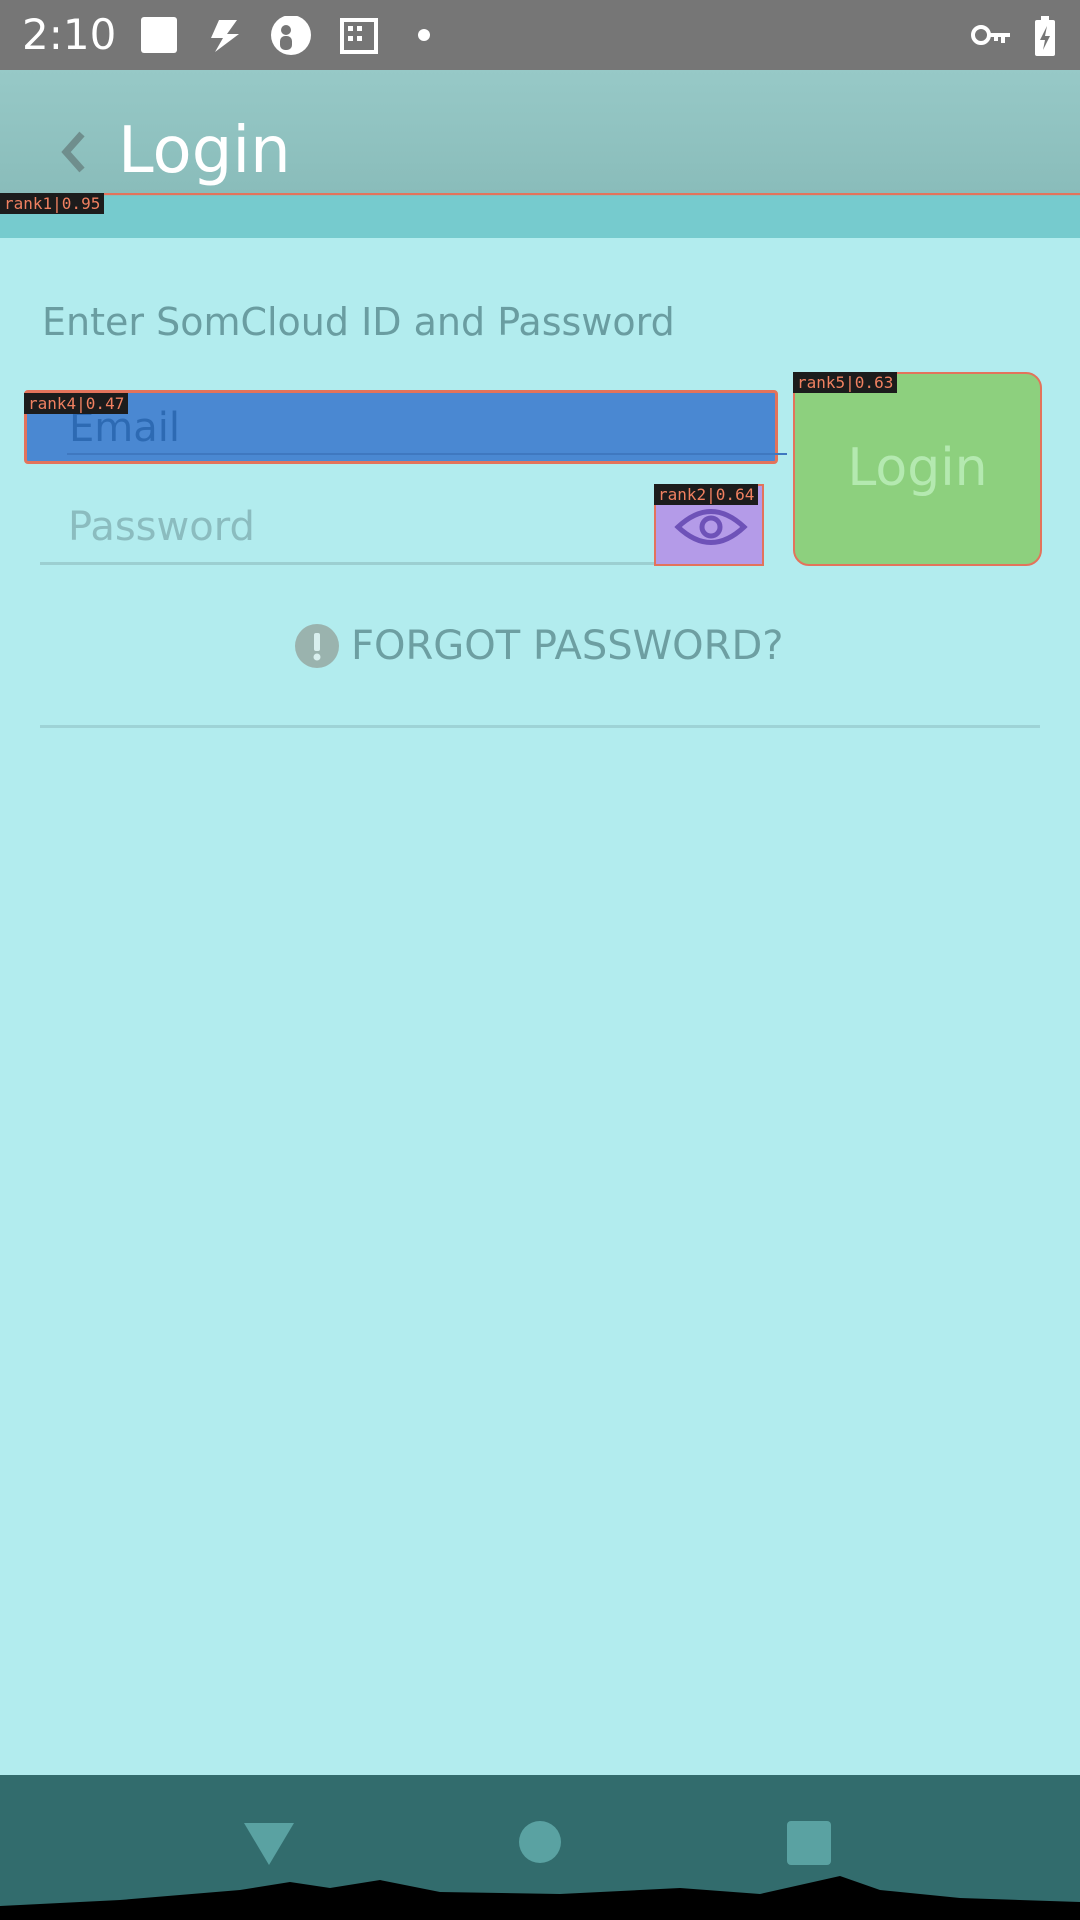 Image resolution: width=1080 pixels, height=1920 pixels. What do you see at coordinates (52, 203) in the screenshot?
I see `overlay-tag-rank1: rank1|0.95` at bounding box center [52, 203].